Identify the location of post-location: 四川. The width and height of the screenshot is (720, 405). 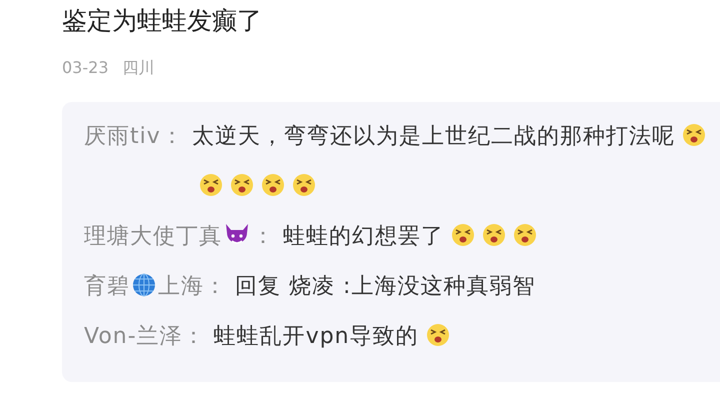
(138, 68).